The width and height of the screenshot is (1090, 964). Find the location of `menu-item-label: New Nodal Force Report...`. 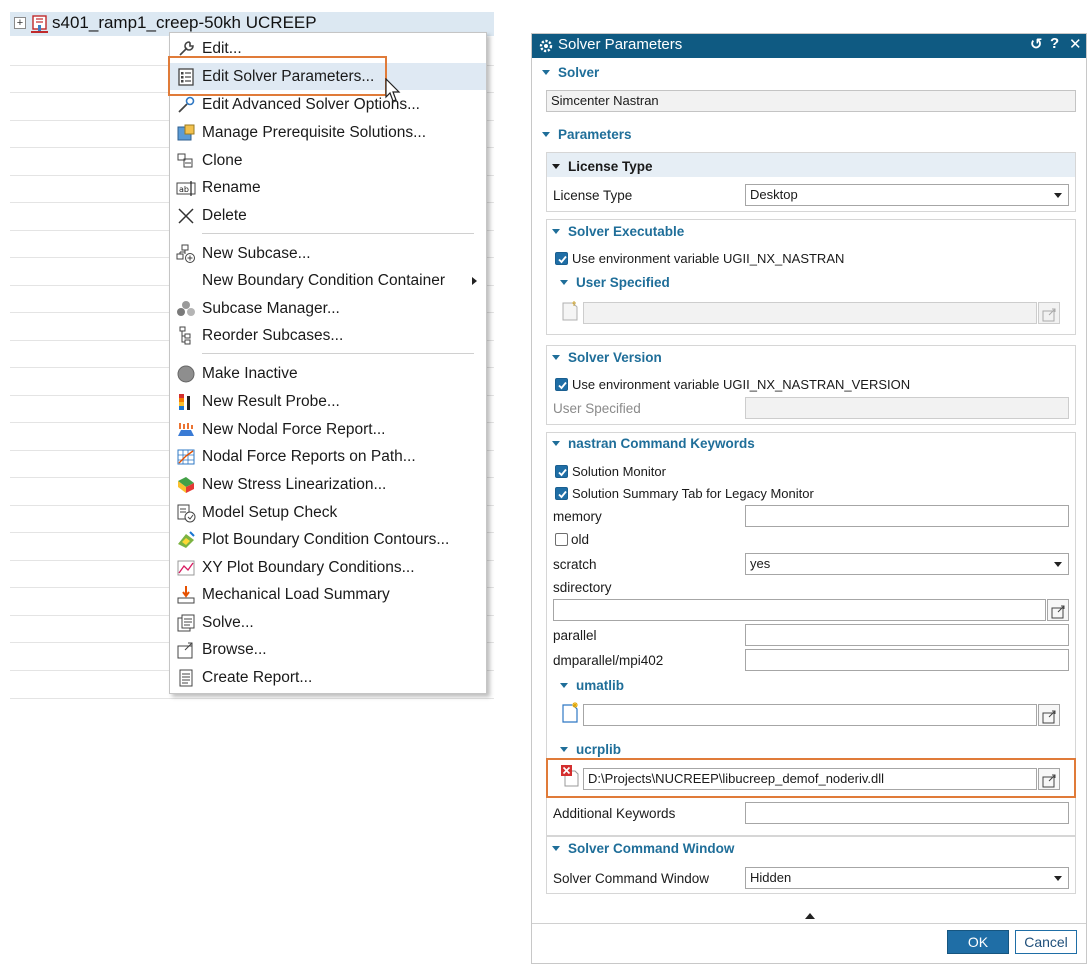

menu-item-label: New Nodal Force Report... is located at coordinates (294, 429).